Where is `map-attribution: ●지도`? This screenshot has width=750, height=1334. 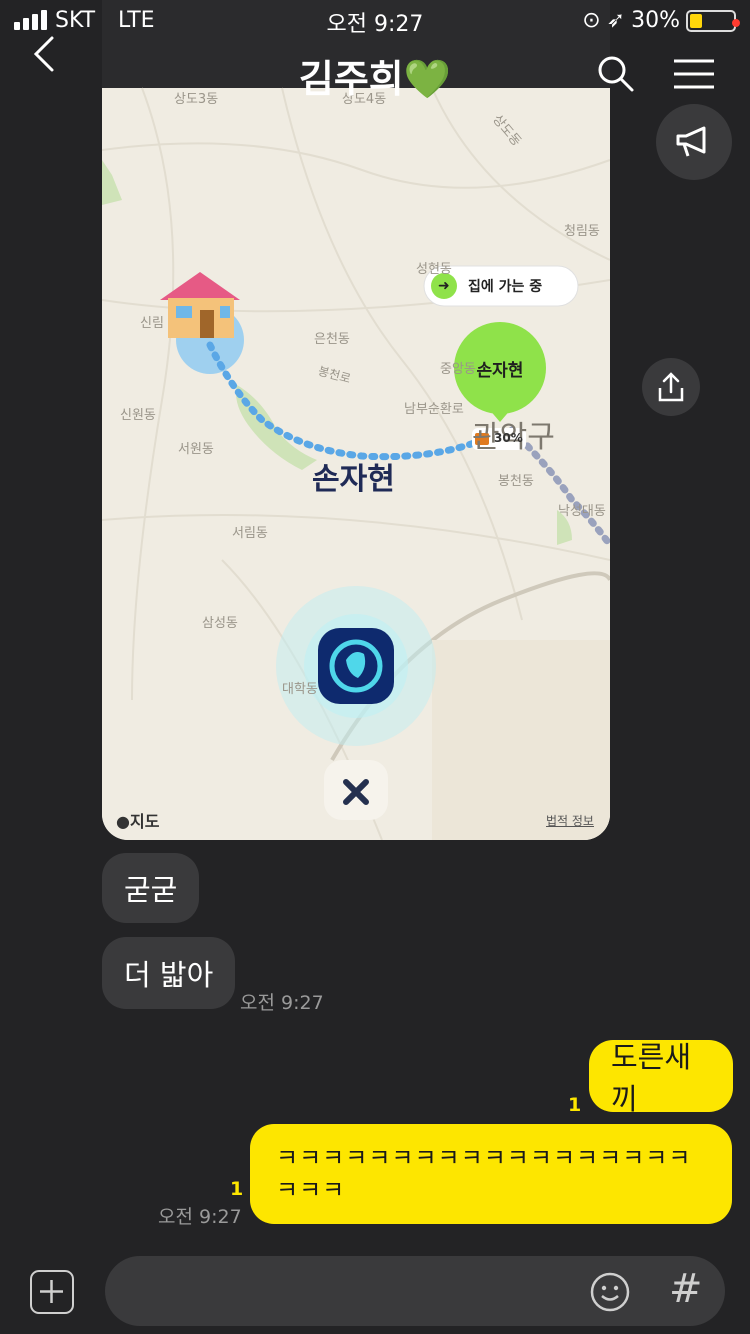
map-attribution: ●지도 is located at coordinates (137, 820).